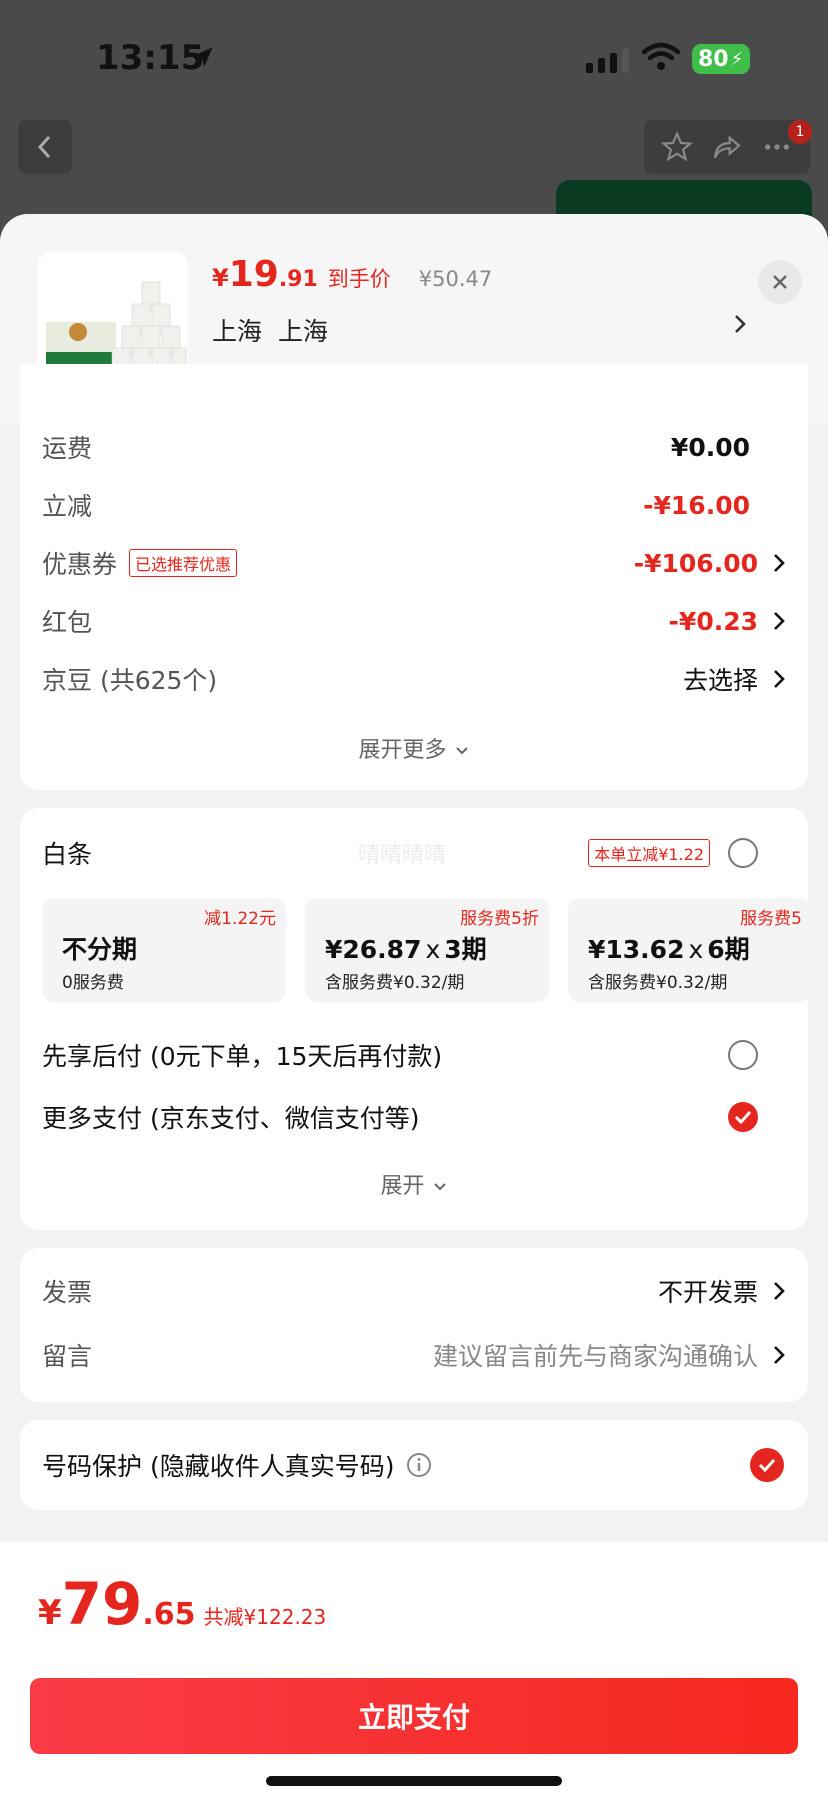  I want to click on pay-now-button: 立即支付, so click(414, 1716).